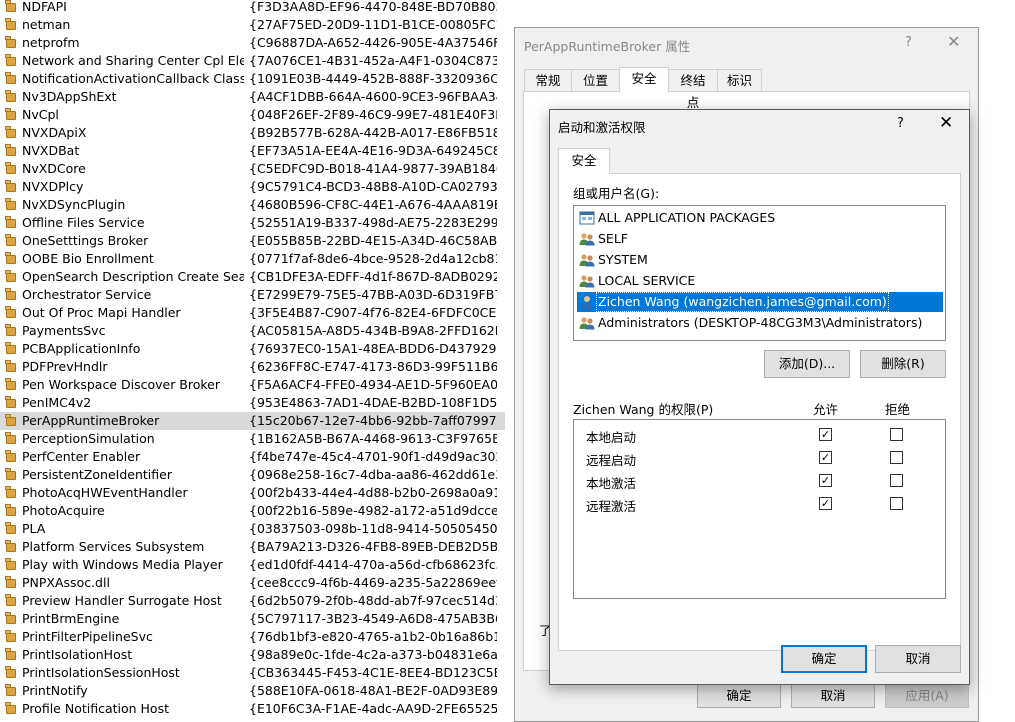  Describe the element at coordinates (587, 302) in the screenshot. I see `user-icon` at that location.